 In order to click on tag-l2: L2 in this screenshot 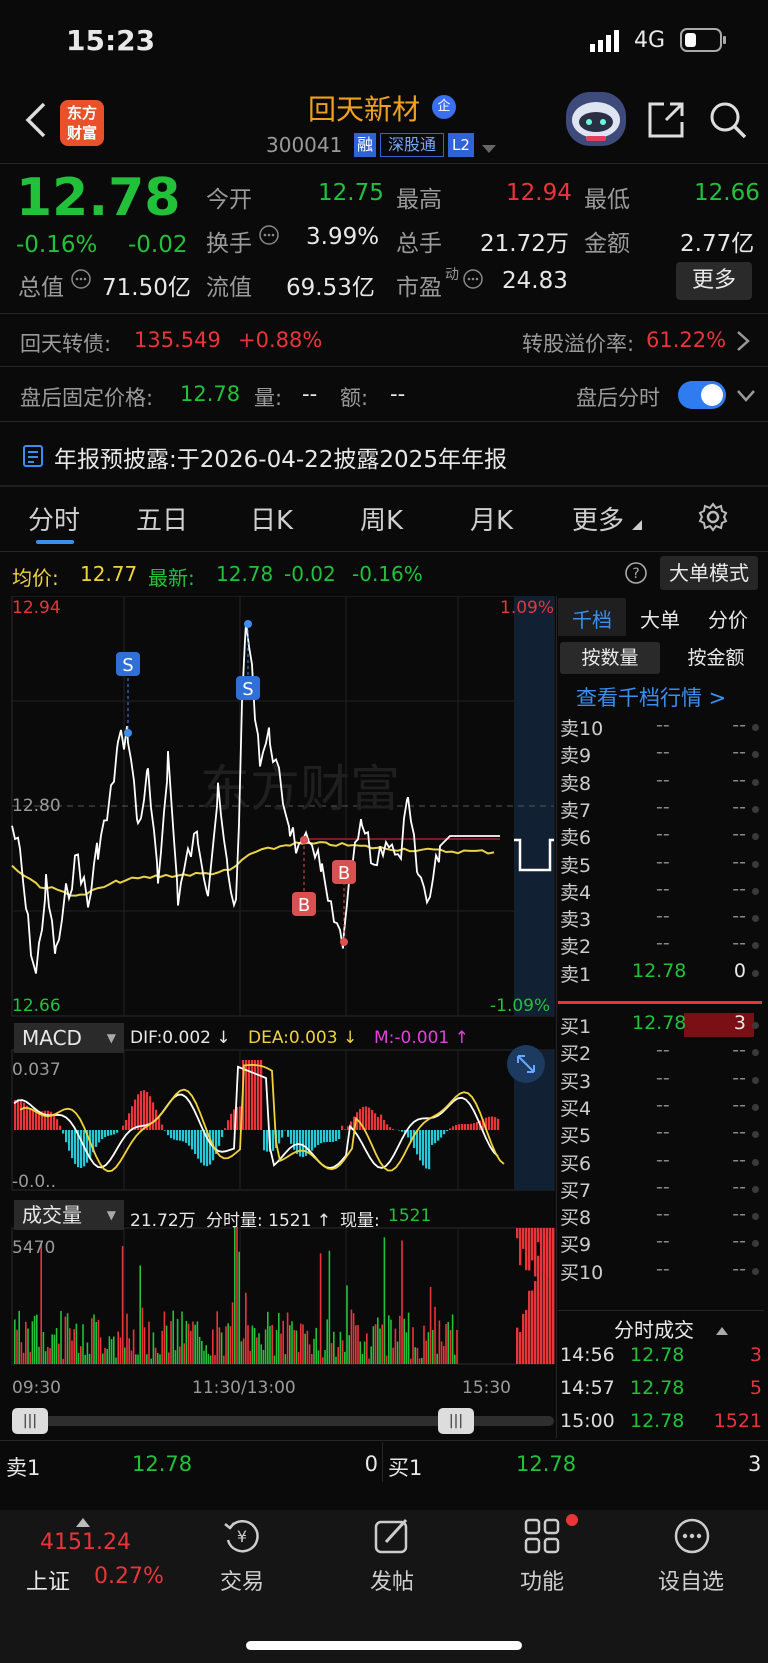, I will do `click(461, 145)`.